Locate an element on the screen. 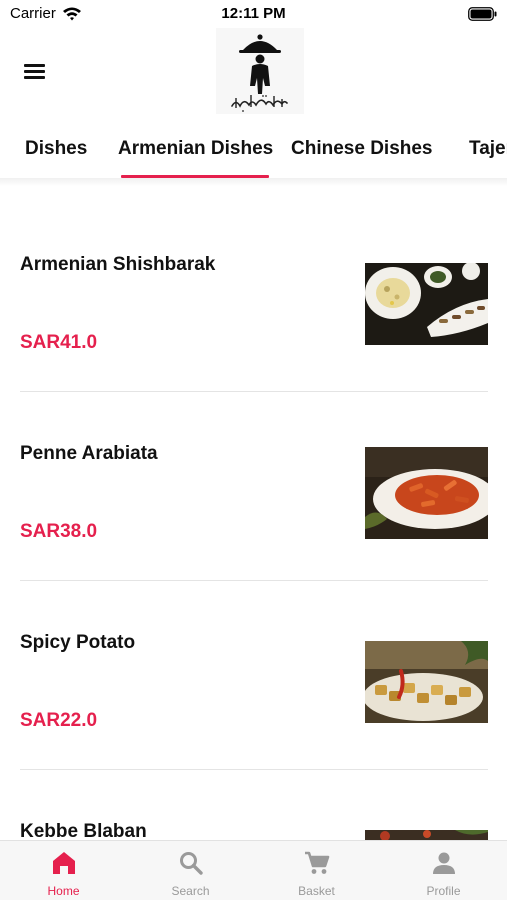 Image resolution: width=507 pixels, height=900 pixels. nav-label: Home is located at coordinates (63, 891).